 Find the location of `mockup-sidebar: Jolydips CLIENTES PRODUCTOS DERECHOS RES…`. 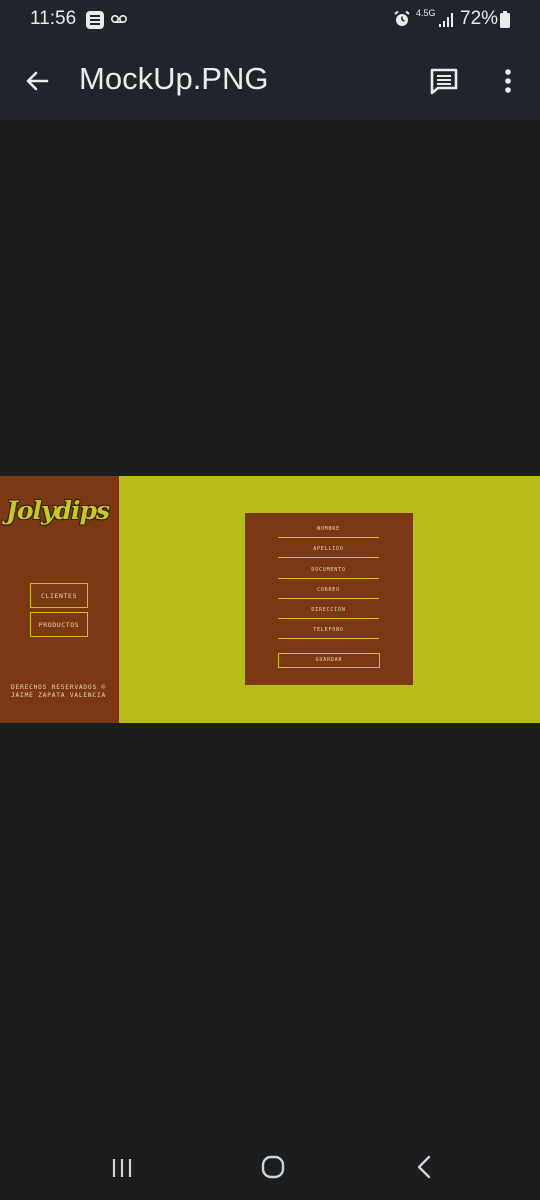

mockup-sidebar: Jolydips CLIENTES PRODUCTOS DERECHOS RES… is located at coordinates (59, 599).